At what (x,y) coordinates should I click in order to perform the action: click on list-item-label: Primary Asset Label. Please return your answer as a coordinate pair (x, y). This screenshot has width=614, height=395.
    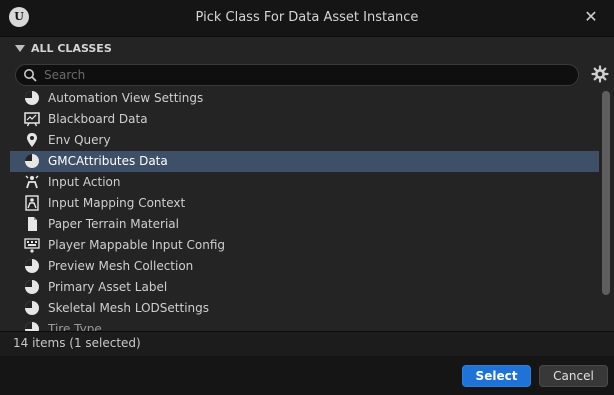
    Looking at the image, I should click on (108, 287).